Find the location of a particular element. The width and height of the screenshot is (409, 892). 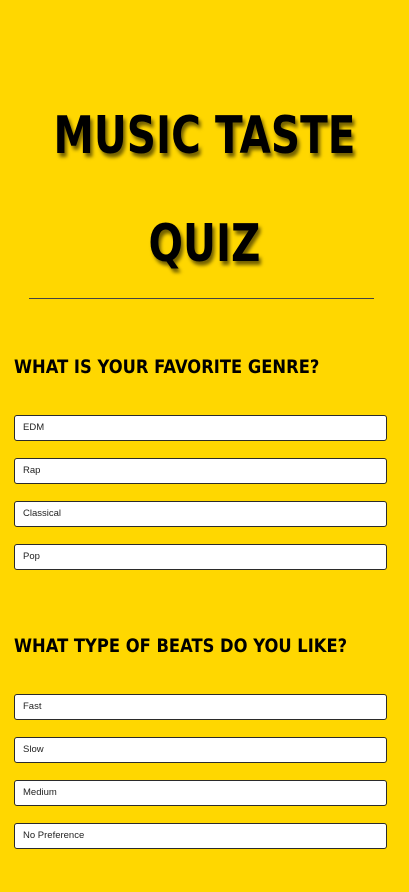

option-fast: Fast is located at coordinates (200, 707).